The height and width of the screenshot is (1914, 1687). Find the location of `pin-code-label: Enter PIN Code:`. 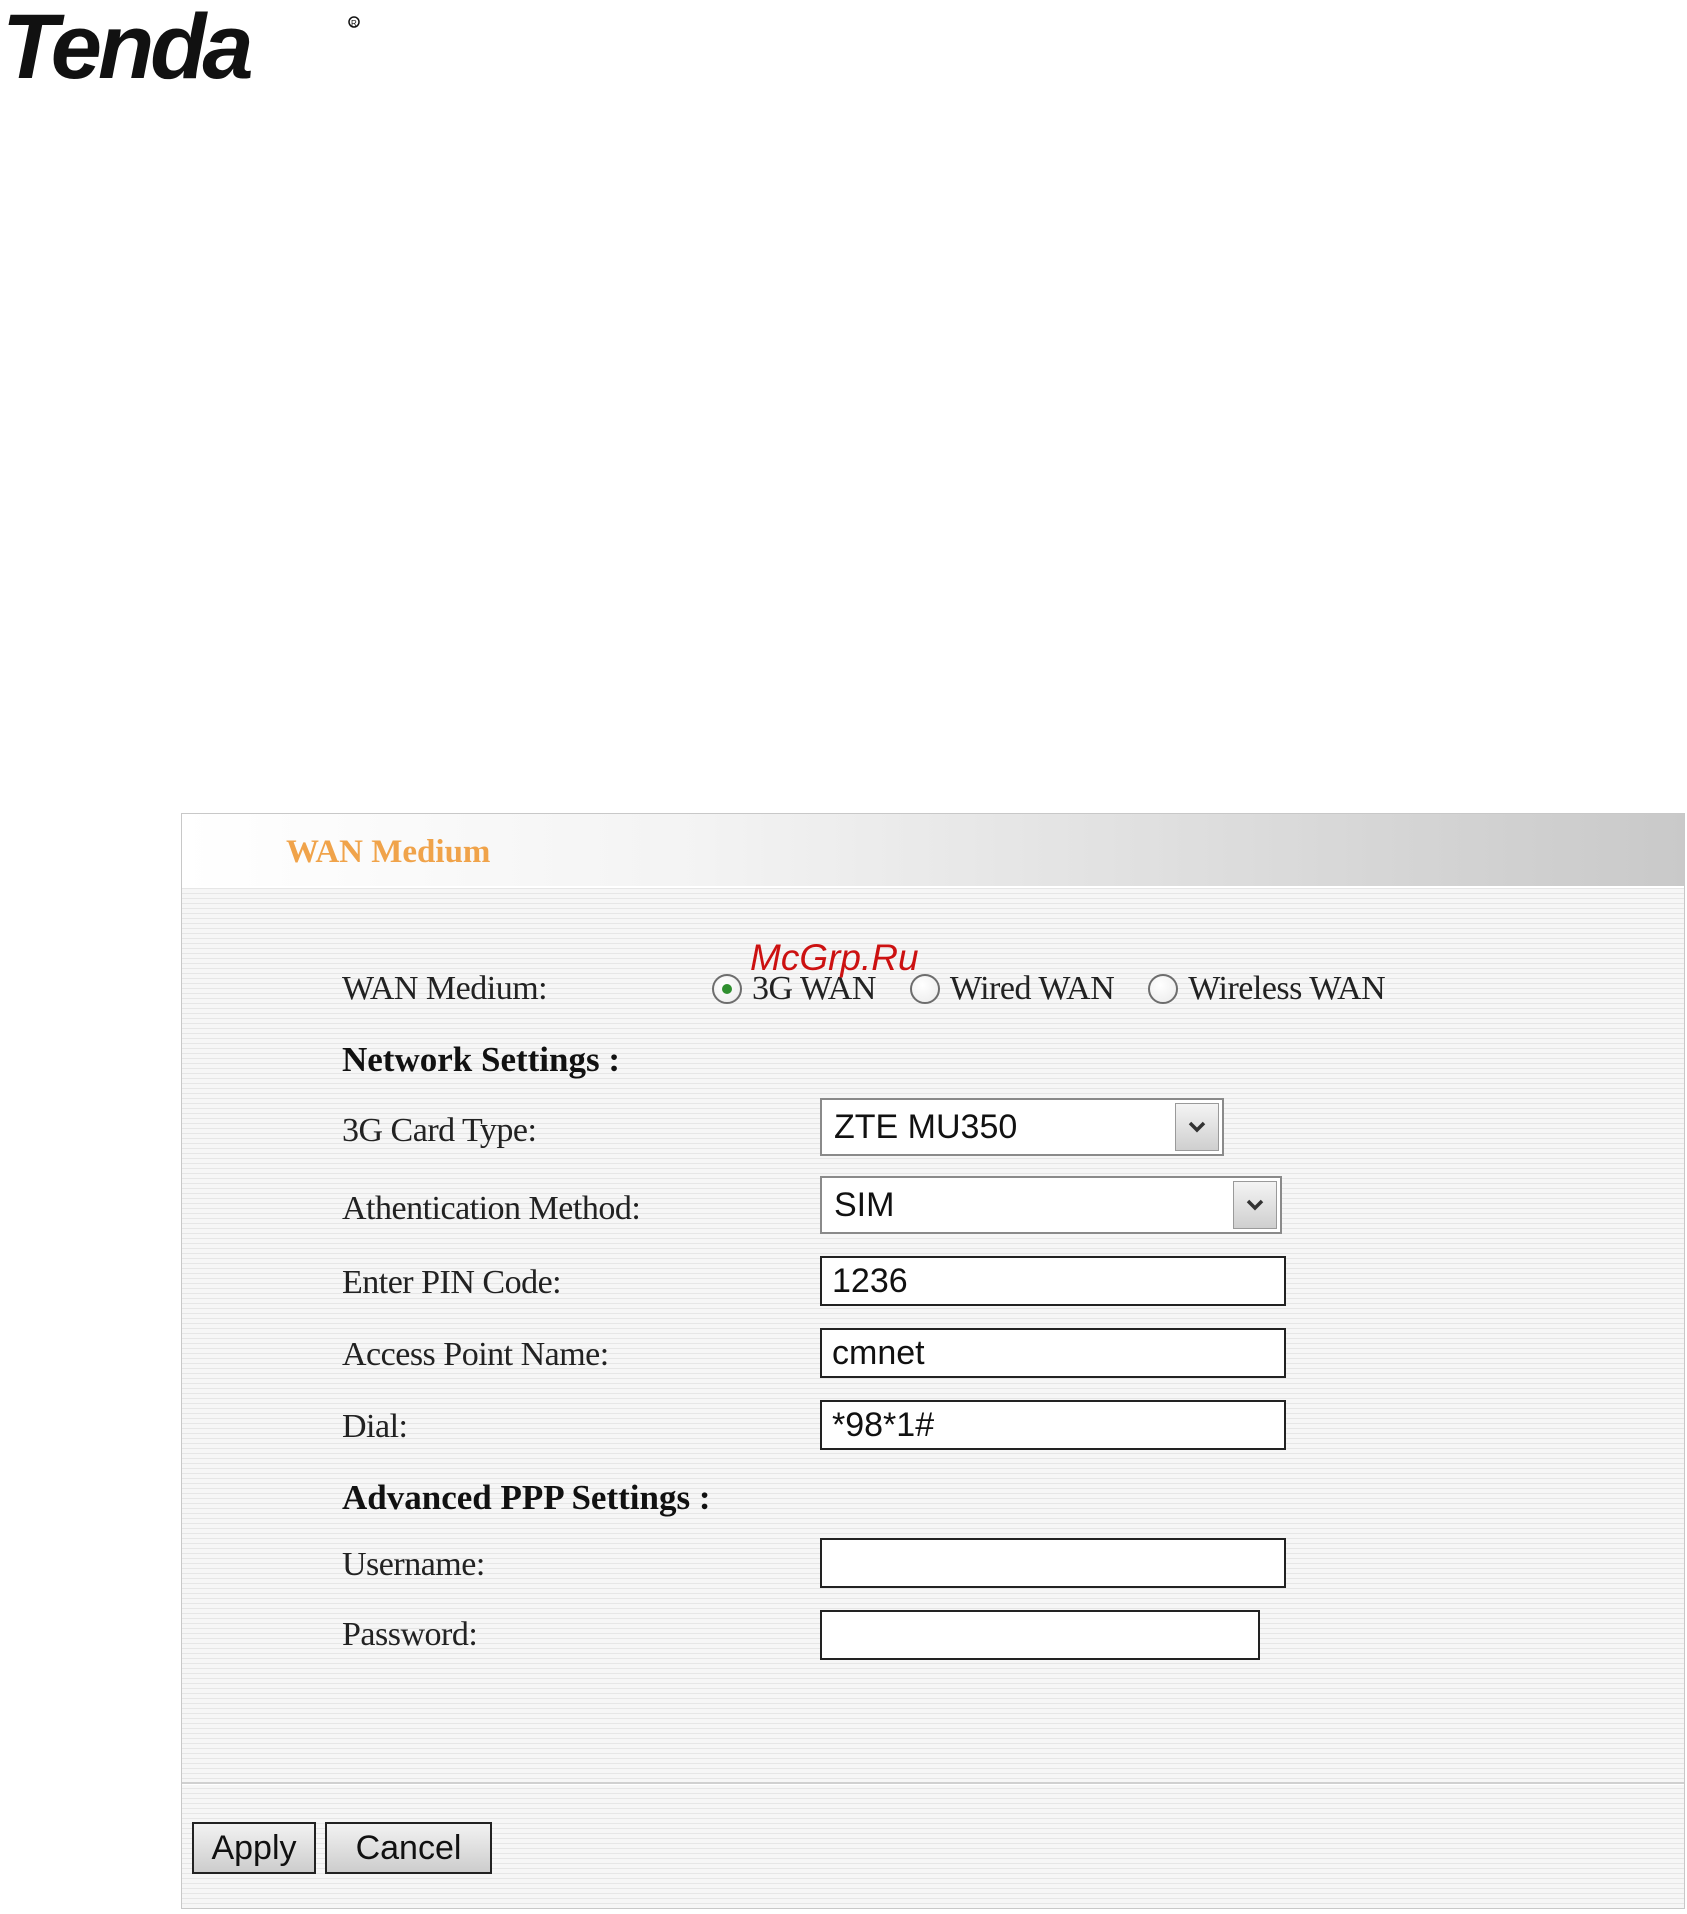

pin-code-label: Enter PIN Code: is located at coordinates (452, 1282).